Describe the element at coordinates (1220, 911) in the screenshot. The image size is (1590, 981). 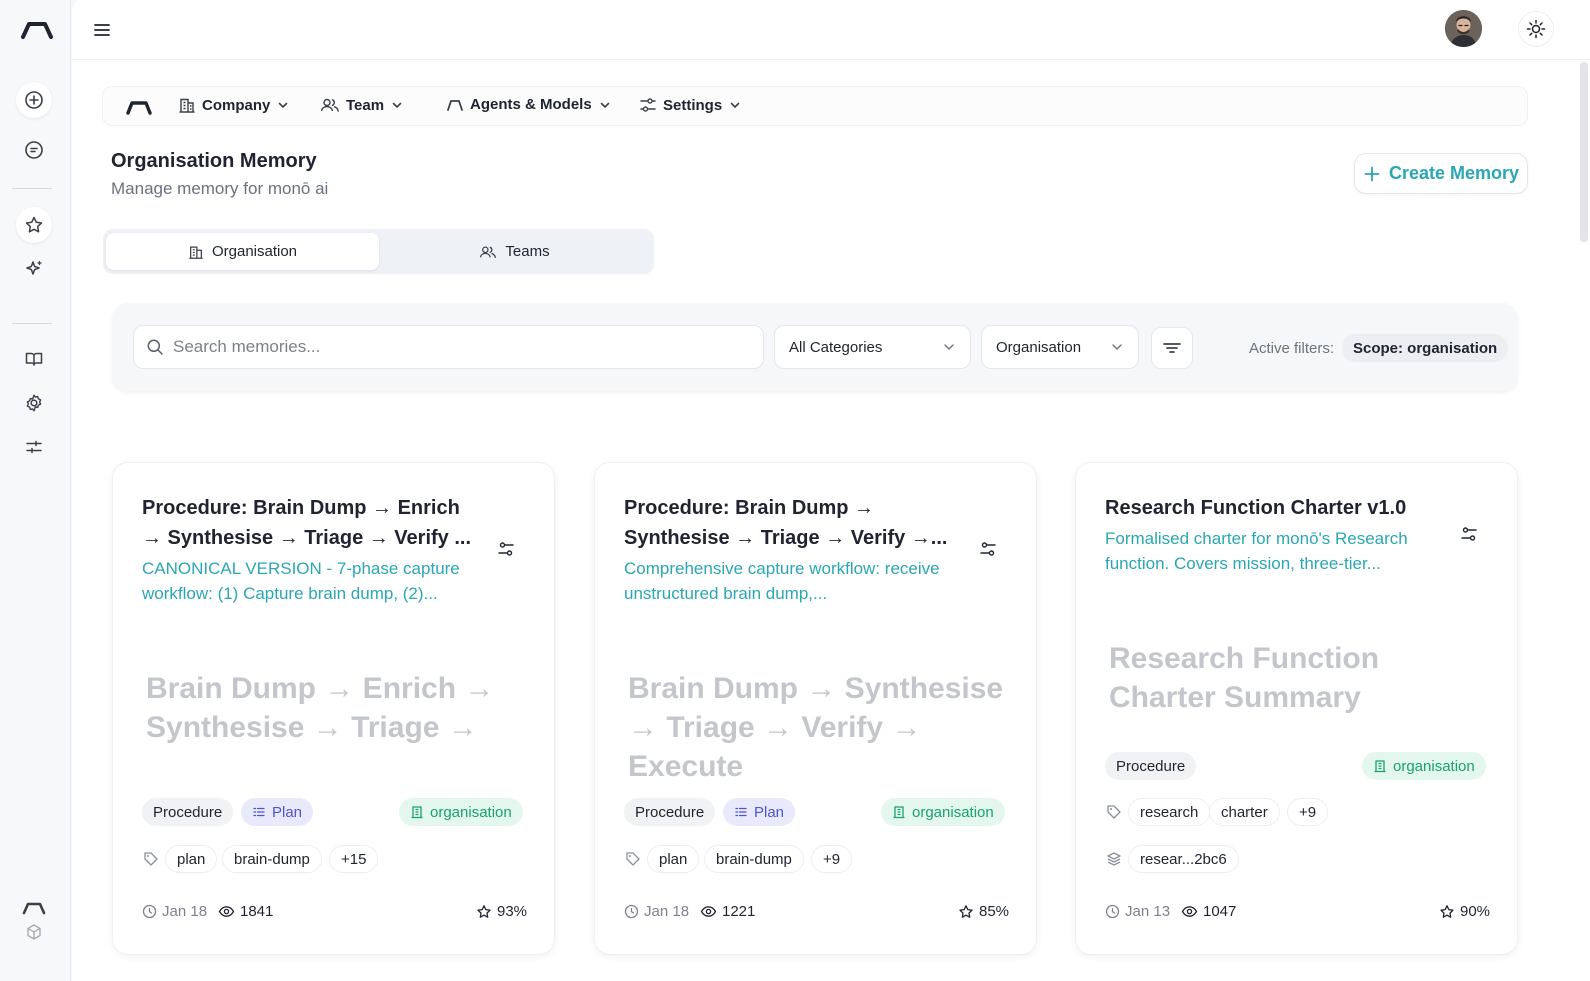
I see `card-views-value: 1047` at that location.